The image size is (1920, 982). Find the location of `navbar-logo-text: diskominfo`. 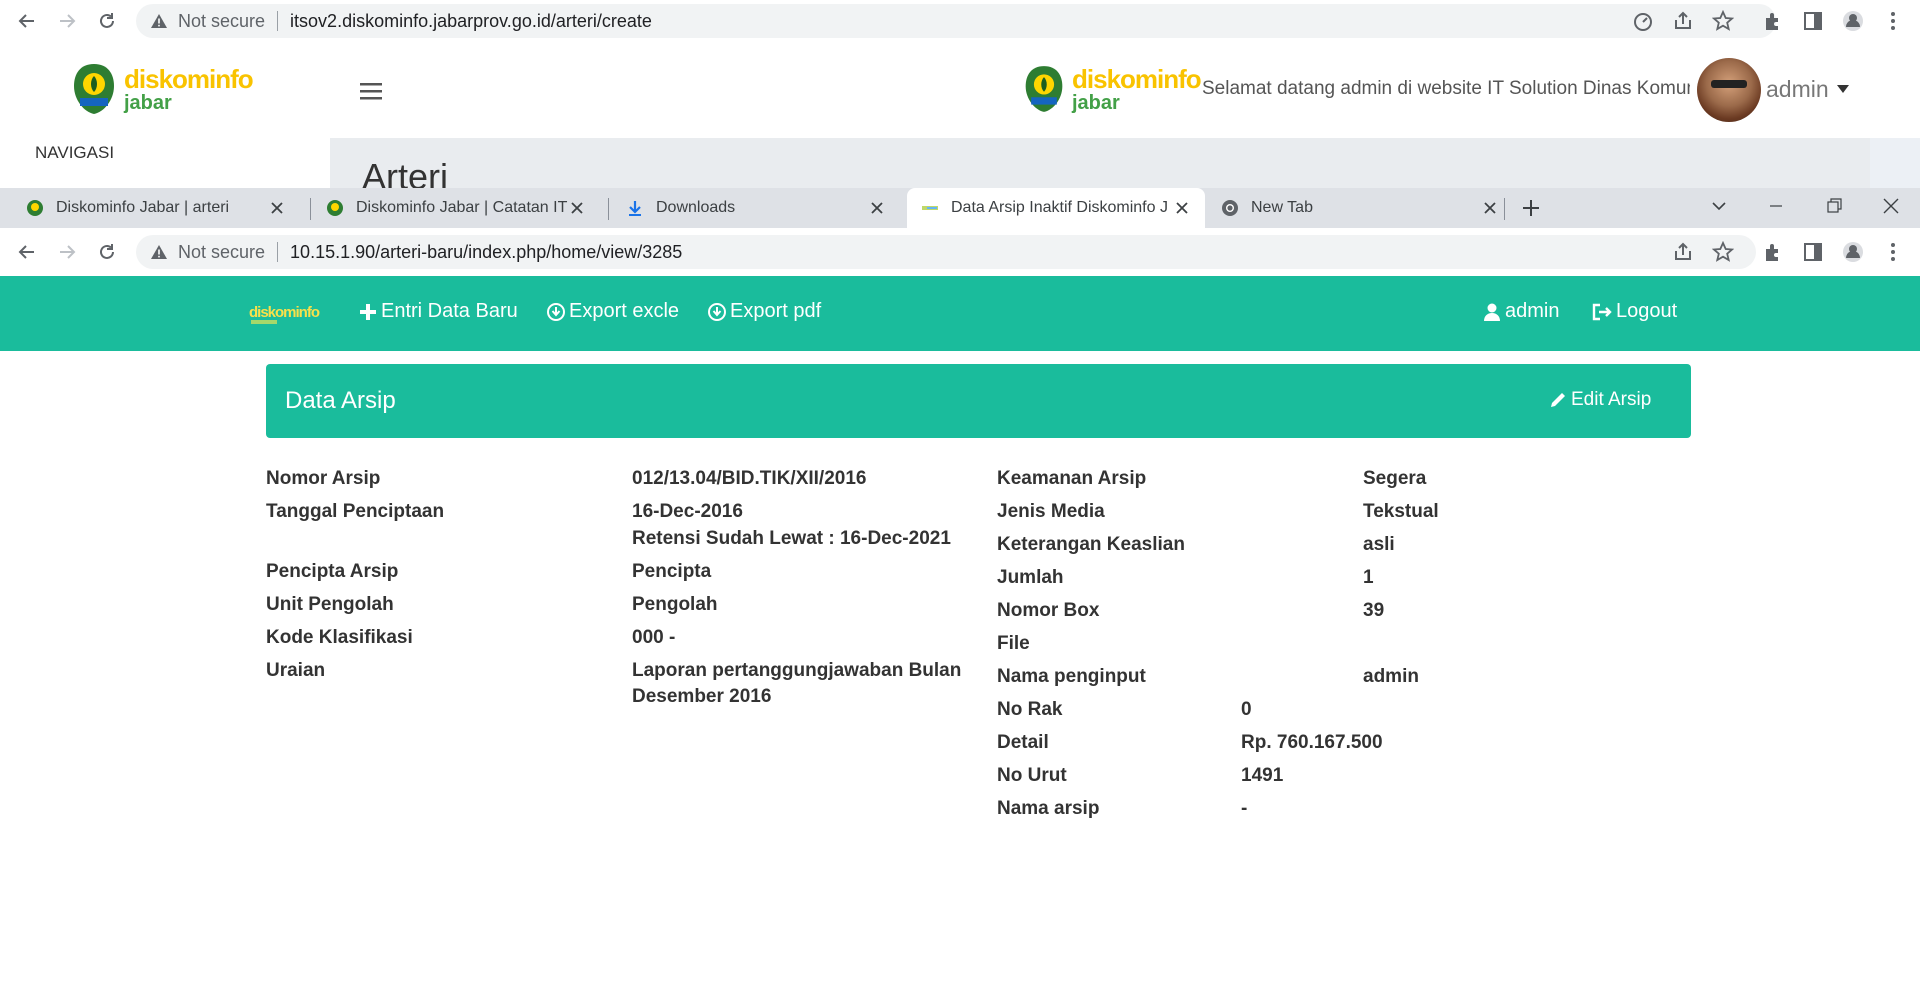

navbar-logo-text: diskominfo is located at coordinates (284, 312).